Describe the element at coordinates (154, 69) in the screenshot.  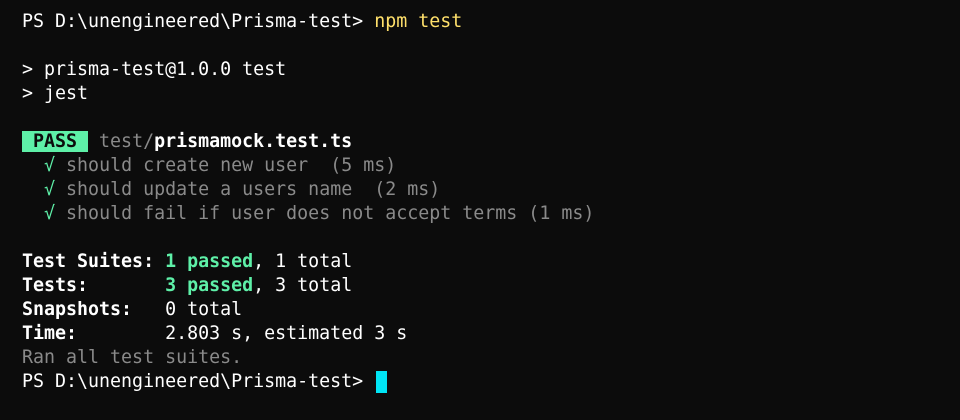
I see `script-line-1: > prisma-test@1.0.0 test` at that location.